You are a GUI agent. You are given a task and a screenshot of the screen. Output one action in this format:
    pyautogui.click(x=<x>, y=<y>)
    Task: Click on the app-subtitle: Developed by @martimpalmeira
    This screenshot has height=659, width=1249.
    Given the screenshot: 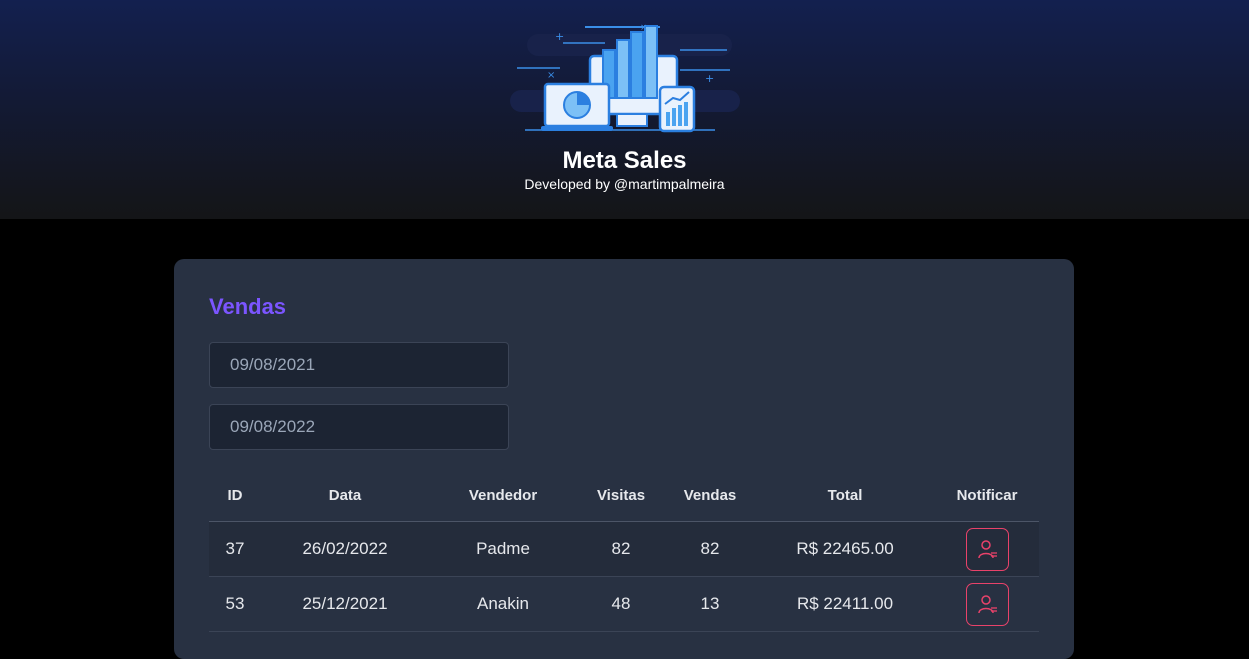 What is the action you would take?
    pyautogui.click(x=624, y=184)
    